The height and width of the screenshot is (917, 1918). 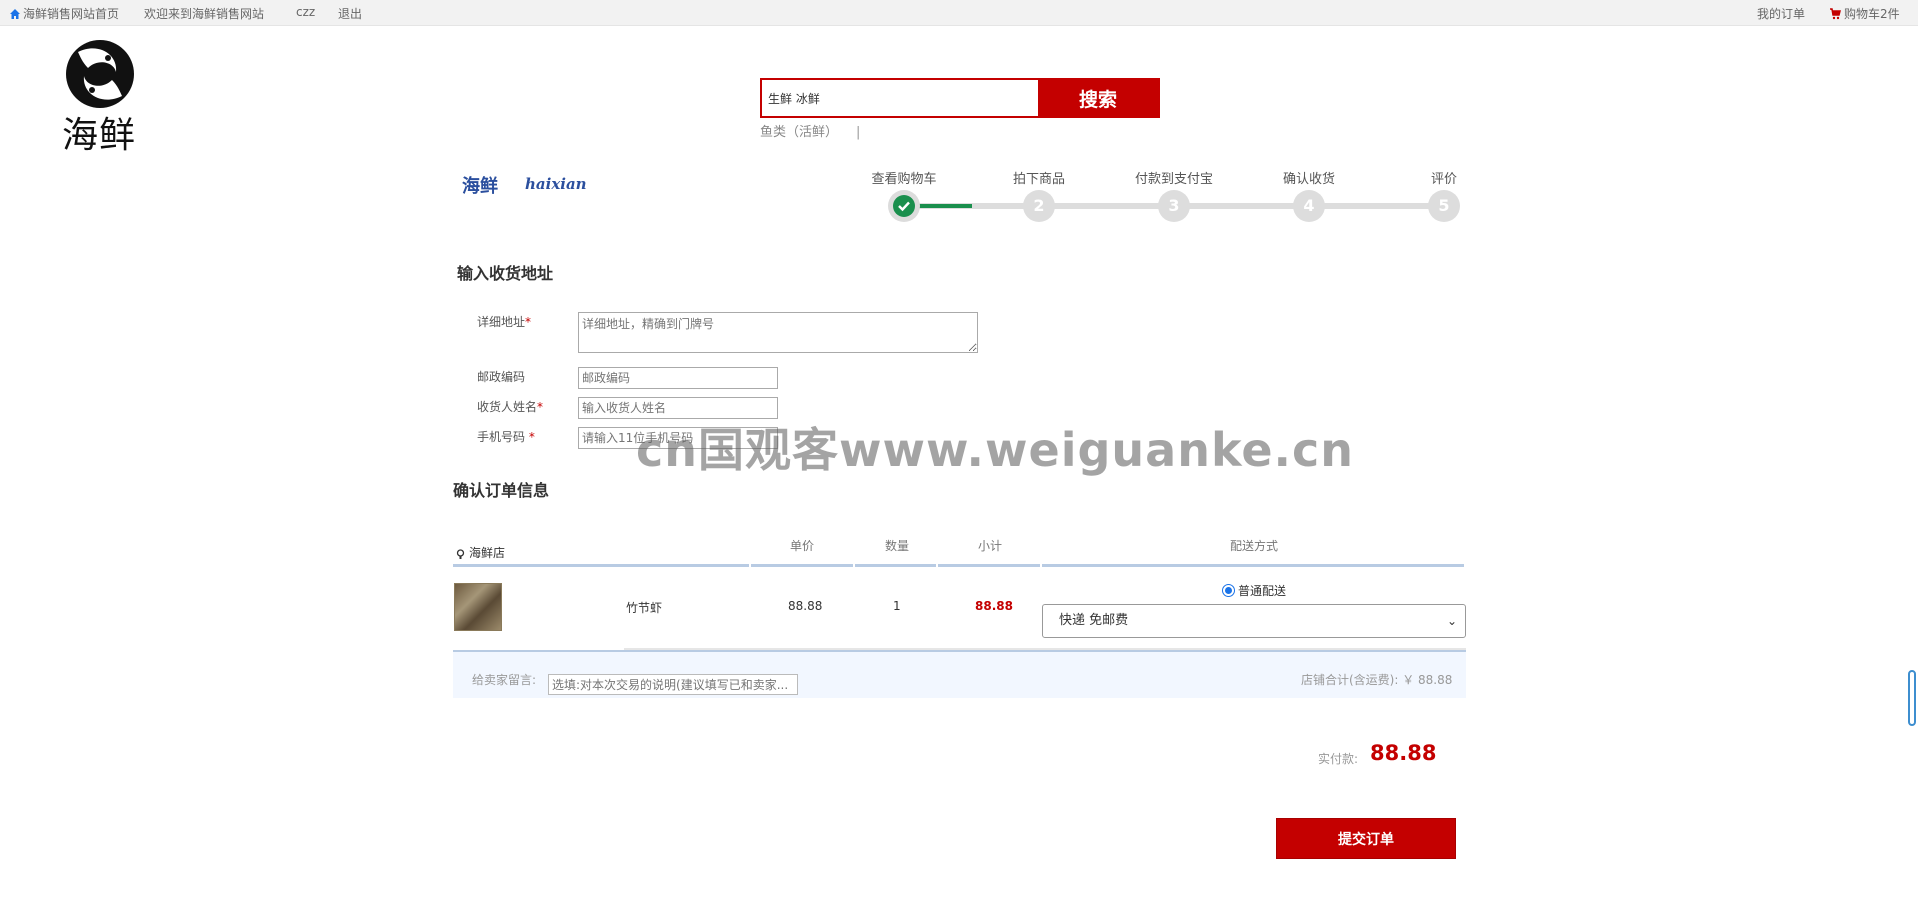 What do you see at coordinates (959, 13) in the screenshot?
I see `top-bar: 海鲜销售网站首页 欢迎来到海鲜销售网站 czz 退出 我的订单 购物车2件` at bounding box center [959, 13].